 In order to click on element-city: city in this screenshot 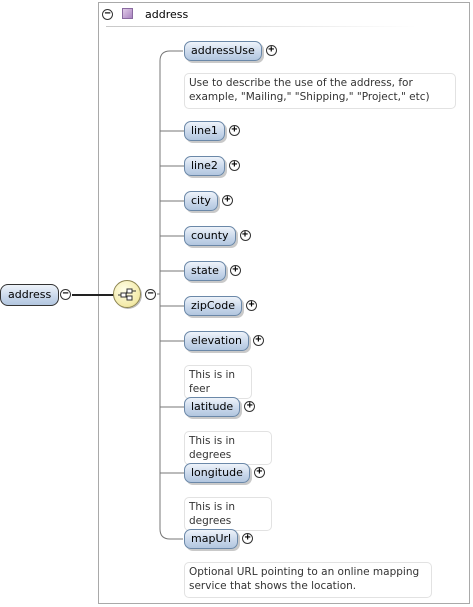, I will do `click(201, 201)`.